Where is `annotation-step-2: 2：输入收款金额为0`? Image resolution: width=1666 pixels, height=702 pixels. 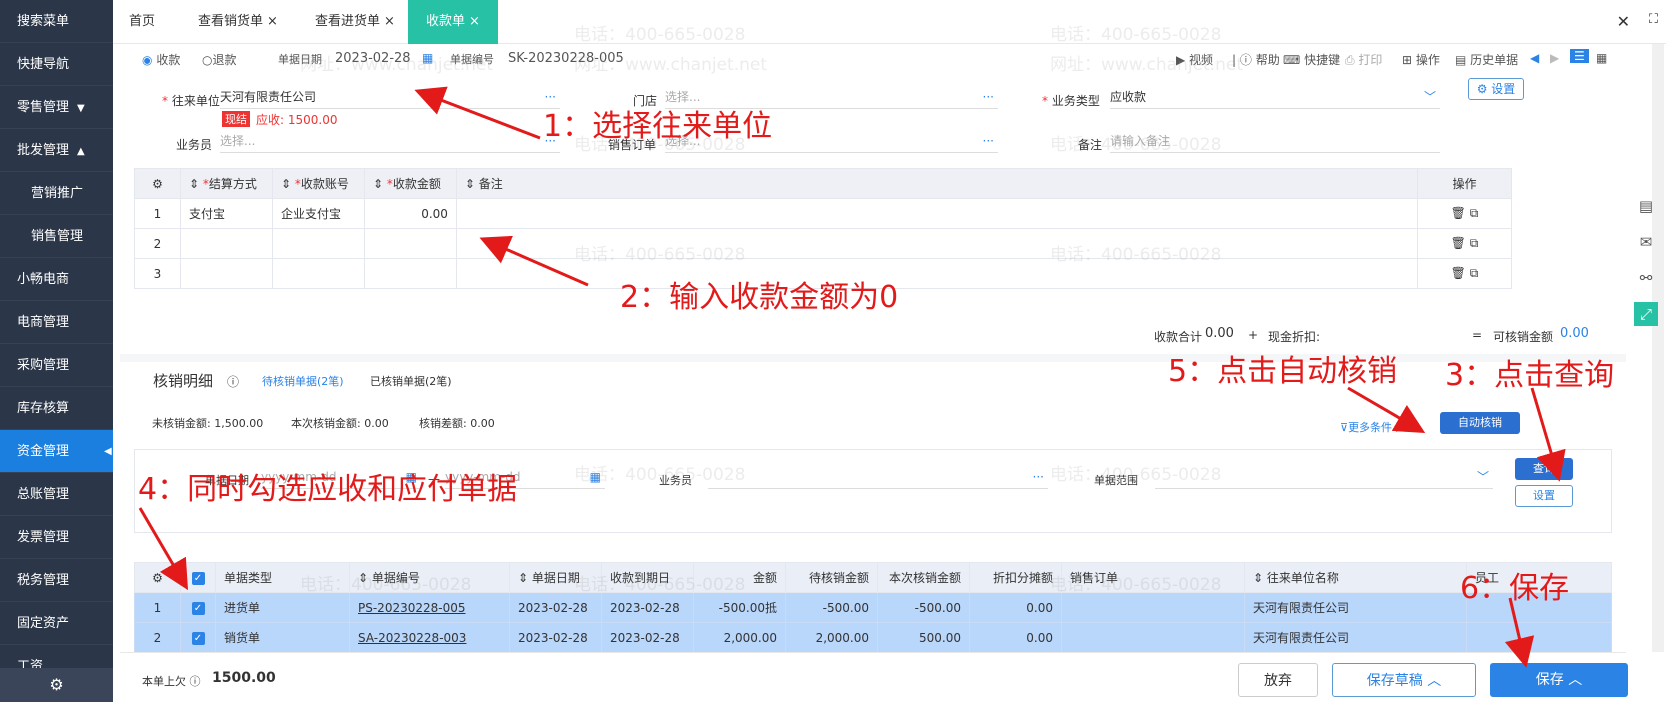
annotation-step-2: 2：输入收款金额为0 is located at coordinates (759, 297).